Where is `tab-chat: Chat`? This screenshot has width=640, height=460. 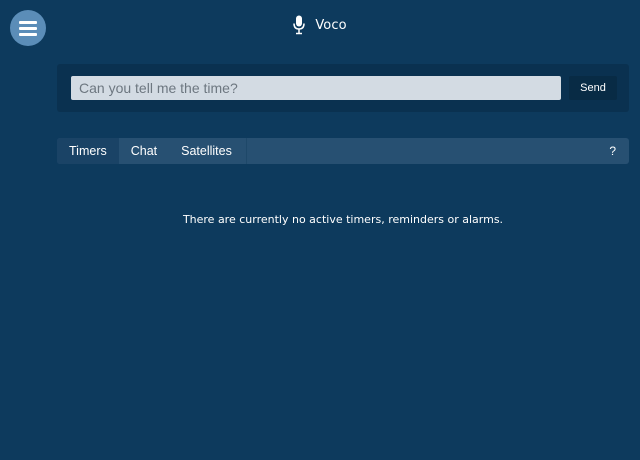
tab-chat: Chat is located at coordinates (144, 151).